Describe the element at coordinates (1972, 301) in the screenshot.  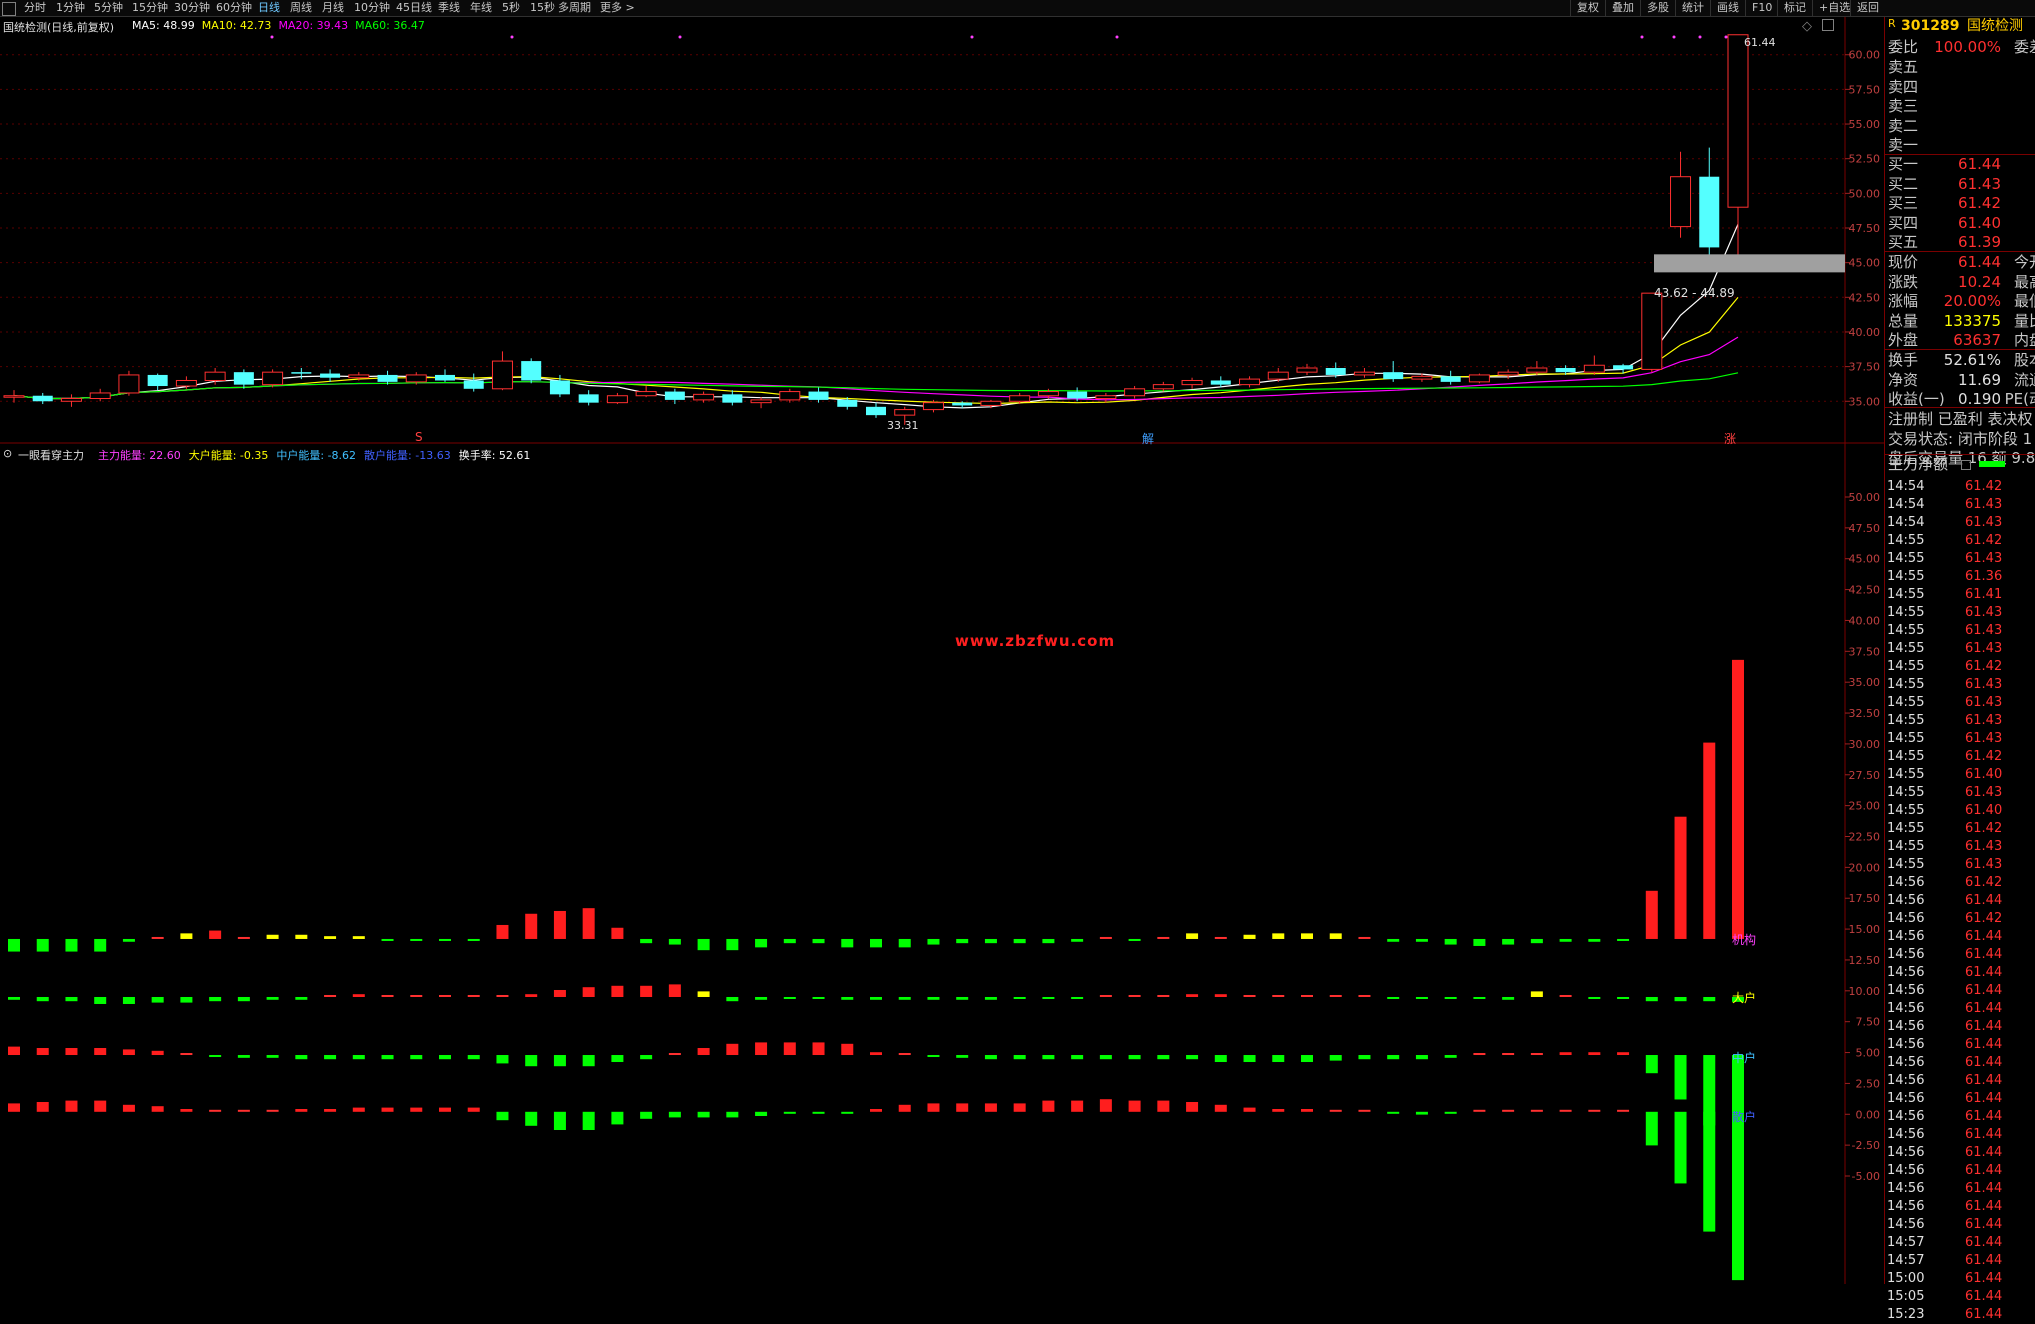
I see `quote-row-value: 20.00%` at that location.